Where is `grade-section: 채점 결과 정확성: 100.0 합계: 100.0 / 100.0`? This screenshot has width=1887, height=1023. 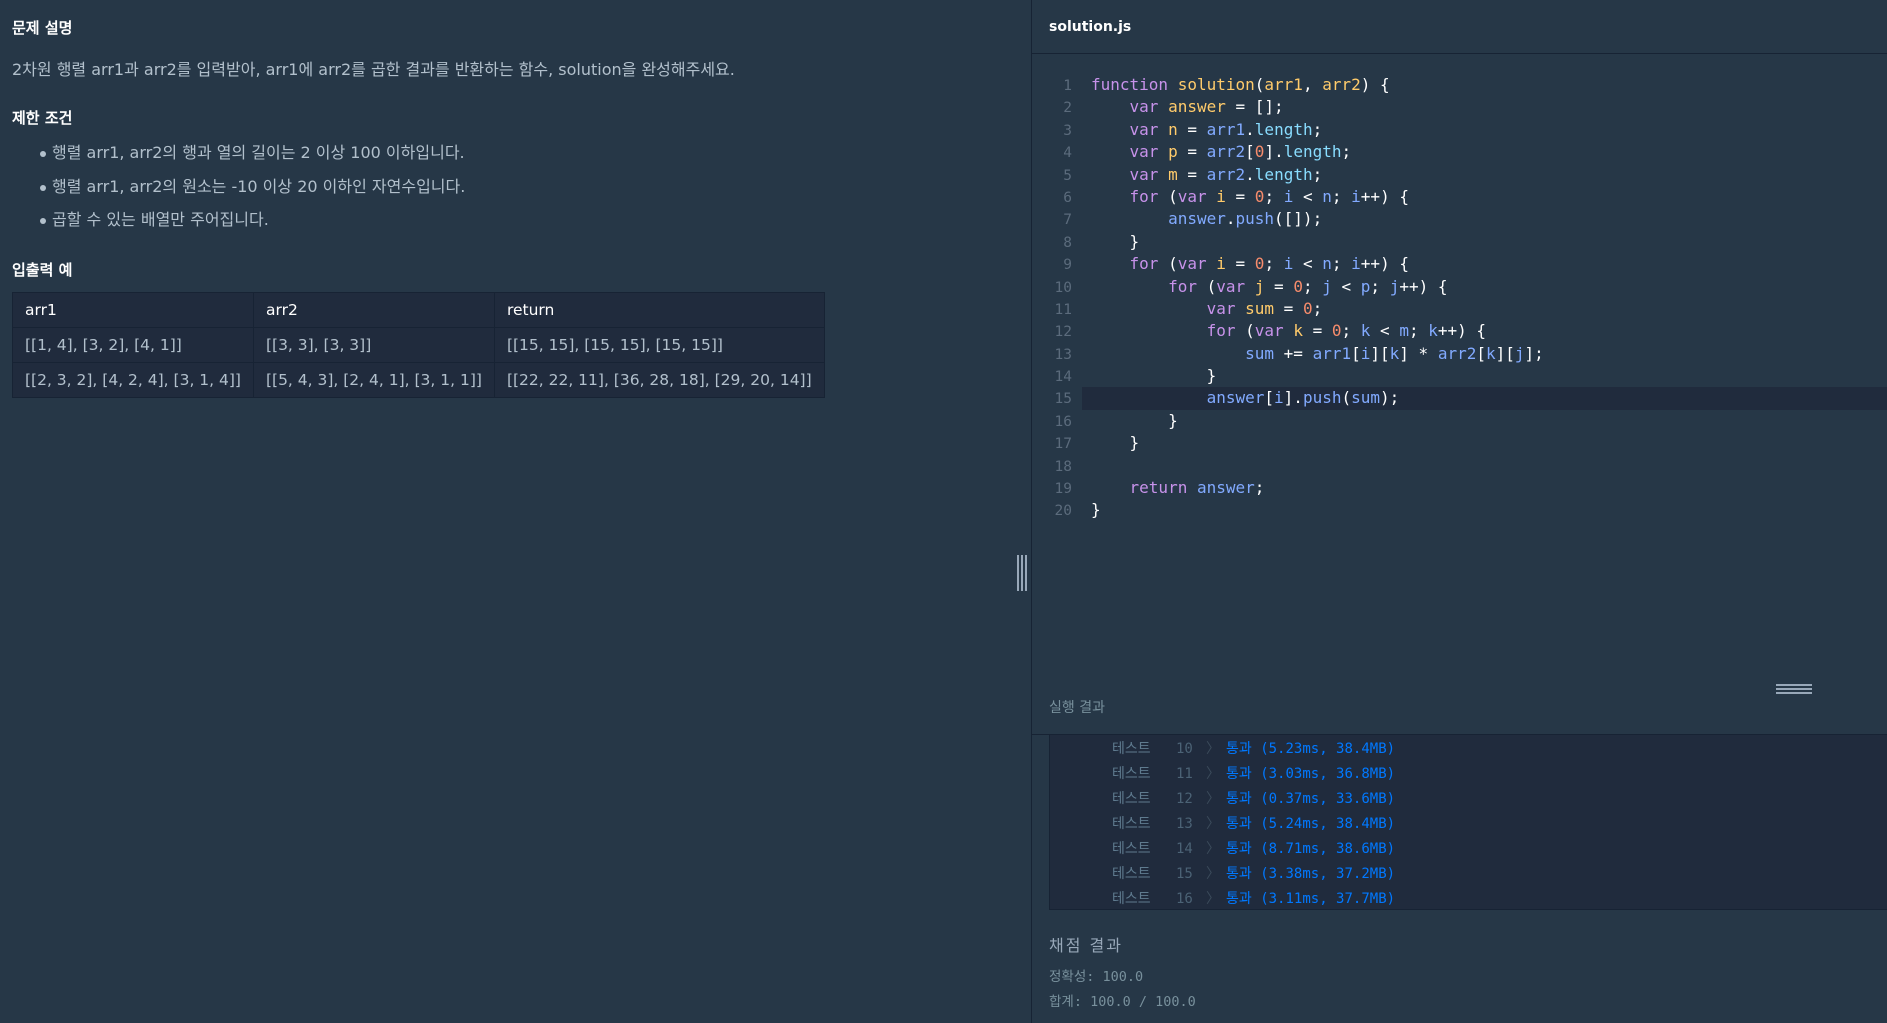
grade-section: 채점 결과 정확성: 100.0 합계: 100.0 / 100.0 is located at coordinates (1122, 971).